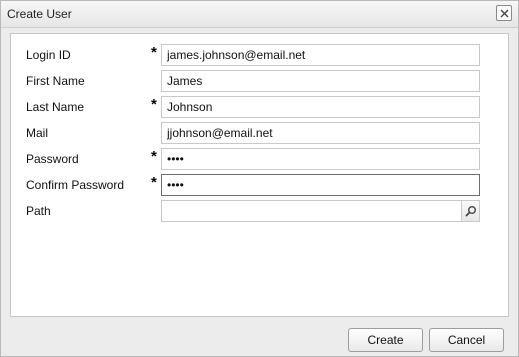 This screenshot has height=357, width=519. What do you see at coordinates (39, 14) in the screenshot?
I see `dialog-title: Create User` at bounding box center [39, 14].